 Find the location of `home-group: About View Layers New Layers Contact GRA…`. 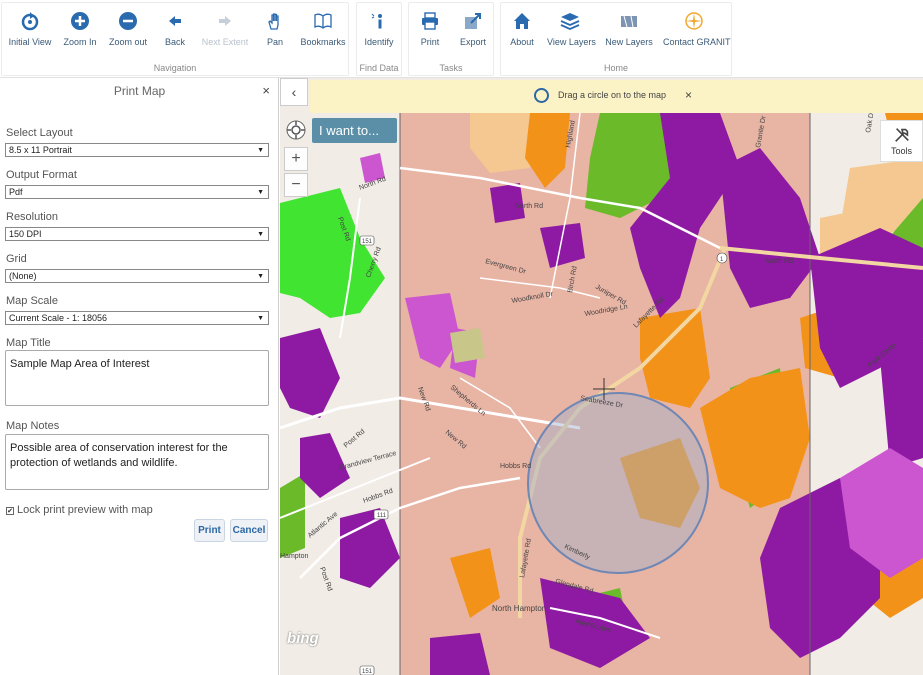

home-group: About View Layers New Layers Contact GRA… is located at coordinates (616, 39).